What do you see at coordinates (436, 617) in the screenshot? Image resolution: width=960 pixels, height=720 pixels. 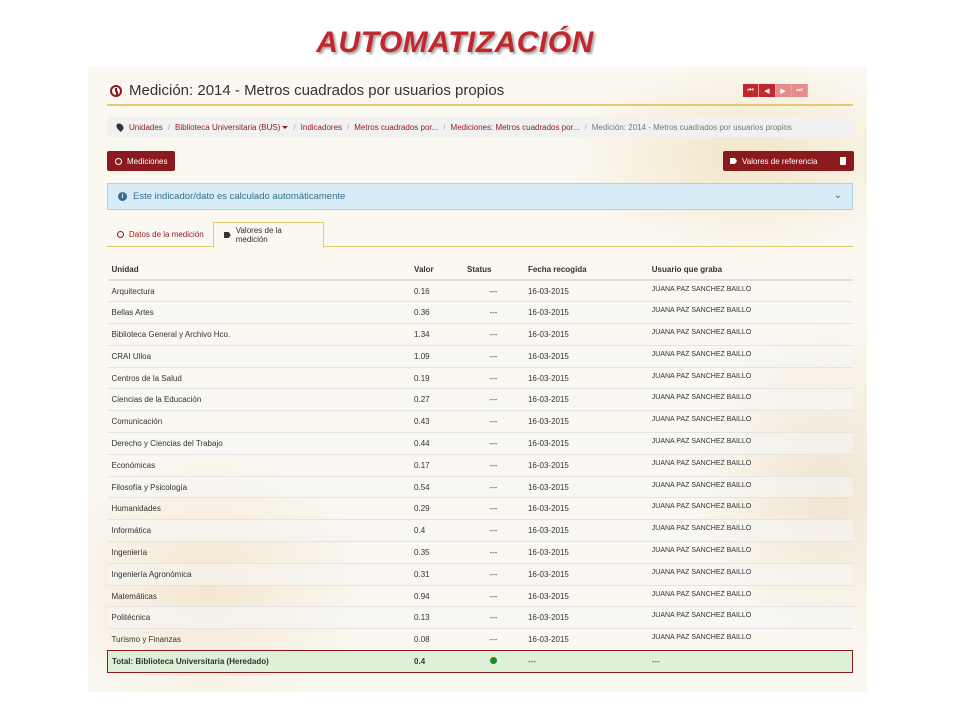 I see `cell-valor: 0.13` at bounding box center [436, 617].